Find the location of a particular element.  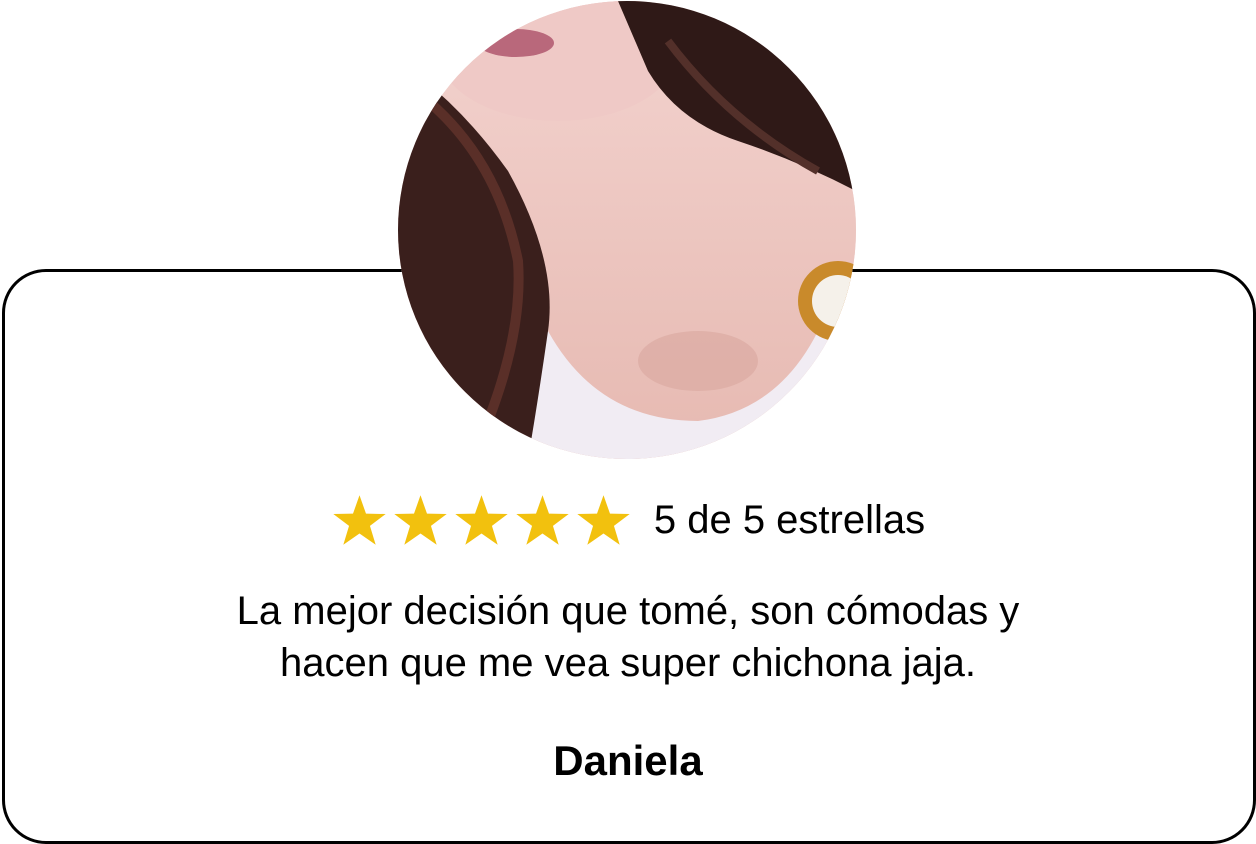

review-quote-line: hacen que me vea super chichona jaja. is located at coordinates (627, 663).